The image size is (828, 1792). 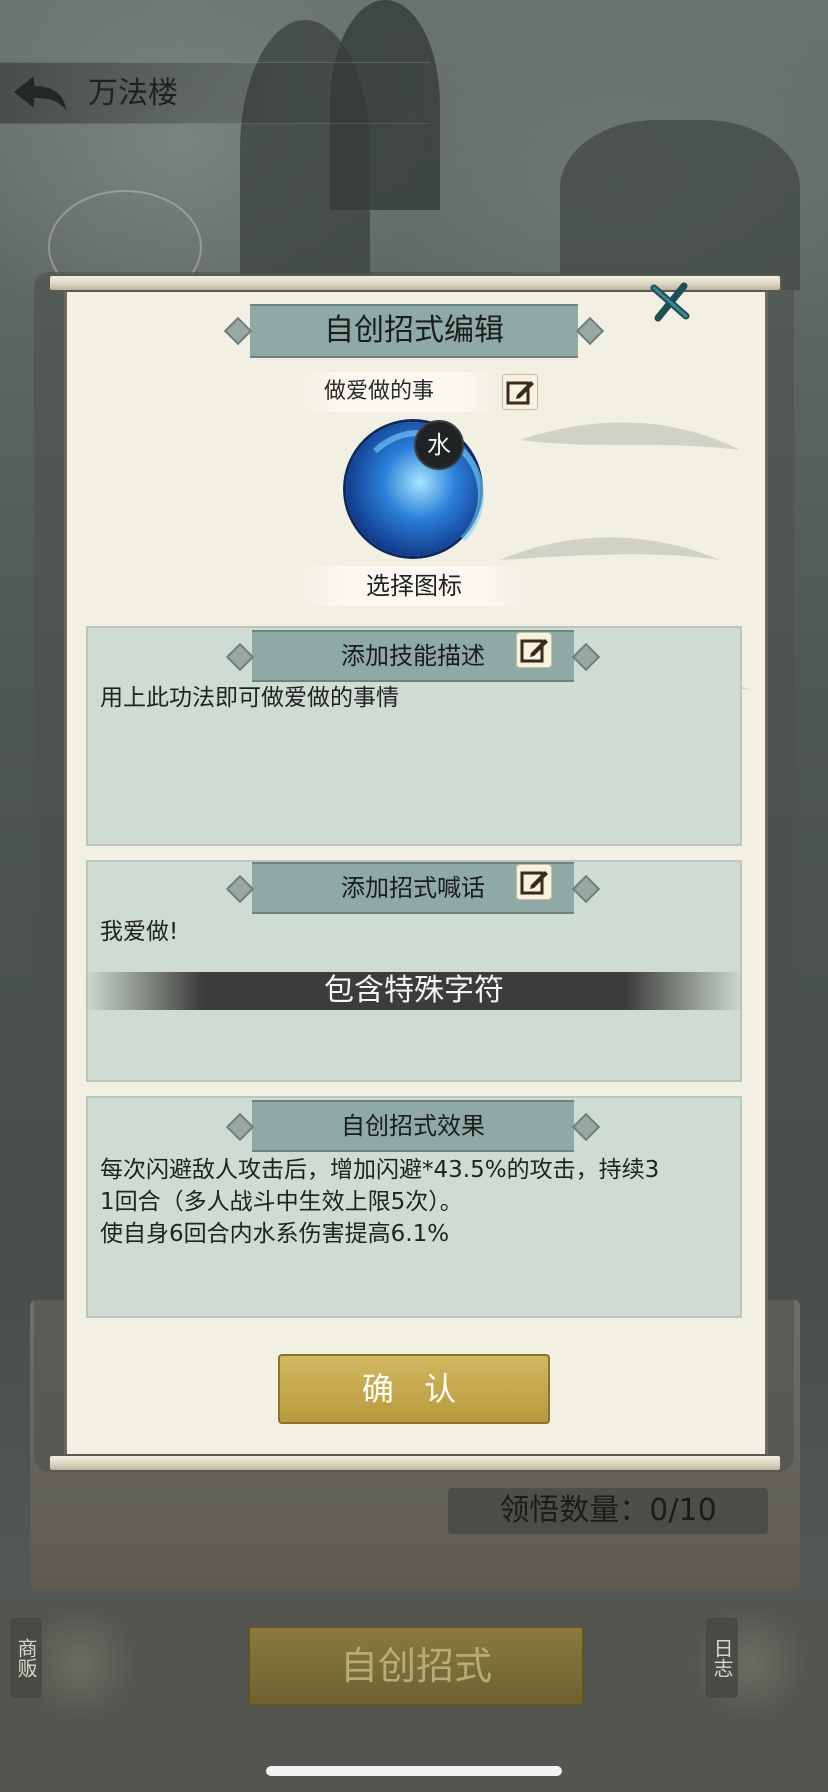 What do you see at coordinates (413, 1126) in the screenshot?
I see `effect-header: 自创招式效果` at bounding box center [413, 1126].